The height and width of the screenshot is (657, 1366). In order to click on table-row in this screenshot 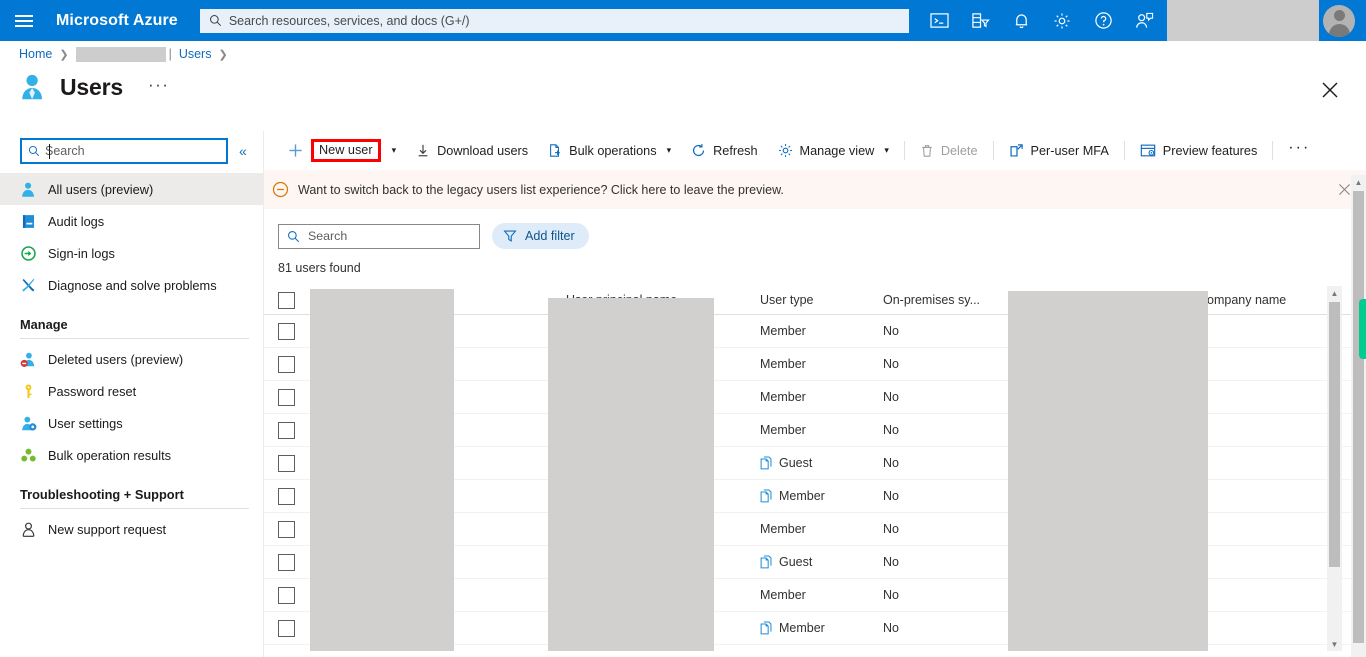, I will do `click(815, 648)`.